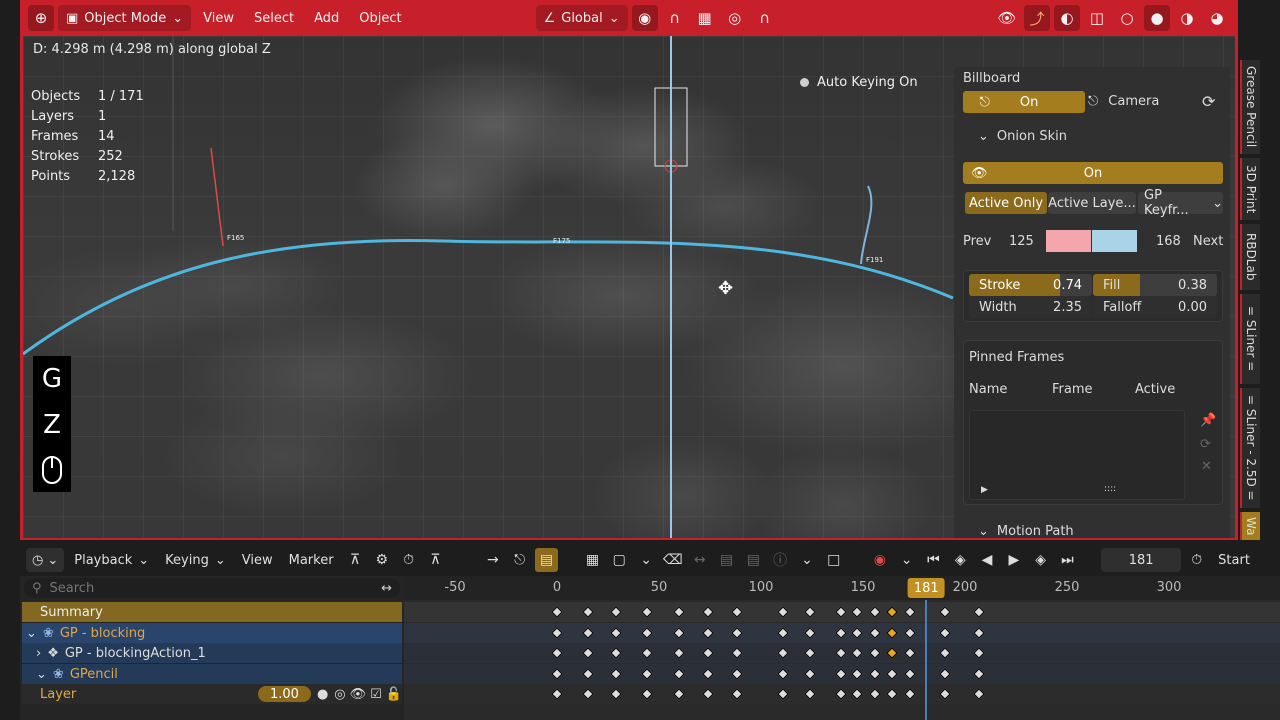 Image resolution: width=1280 pixels, height=720 pixels. I want to click on tab-rbdlab: RBDLab, so click(1250, 257).